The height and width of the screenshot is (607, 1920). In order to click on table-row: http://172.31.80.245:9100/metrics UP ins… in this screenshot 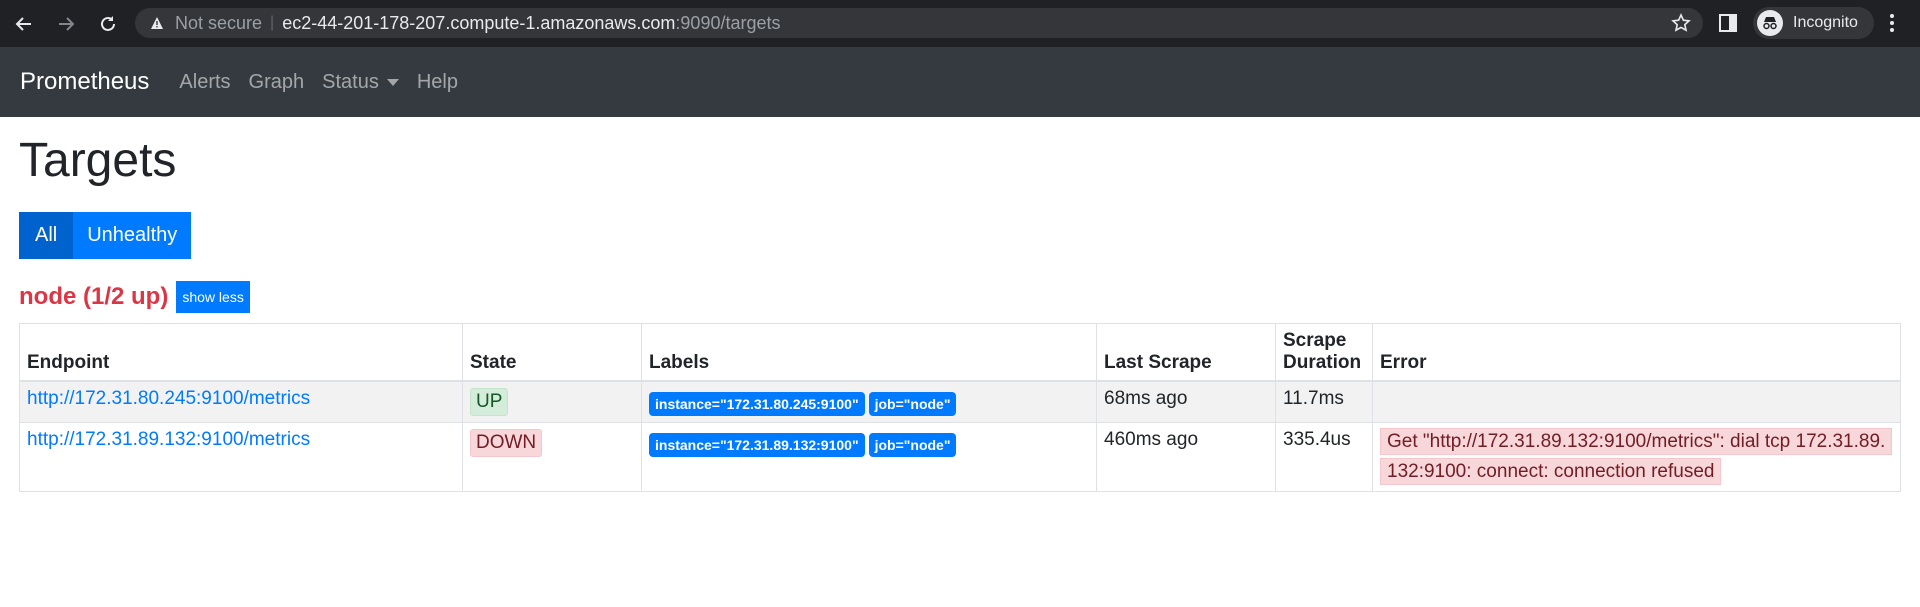, I will do `click(960, 401)`.